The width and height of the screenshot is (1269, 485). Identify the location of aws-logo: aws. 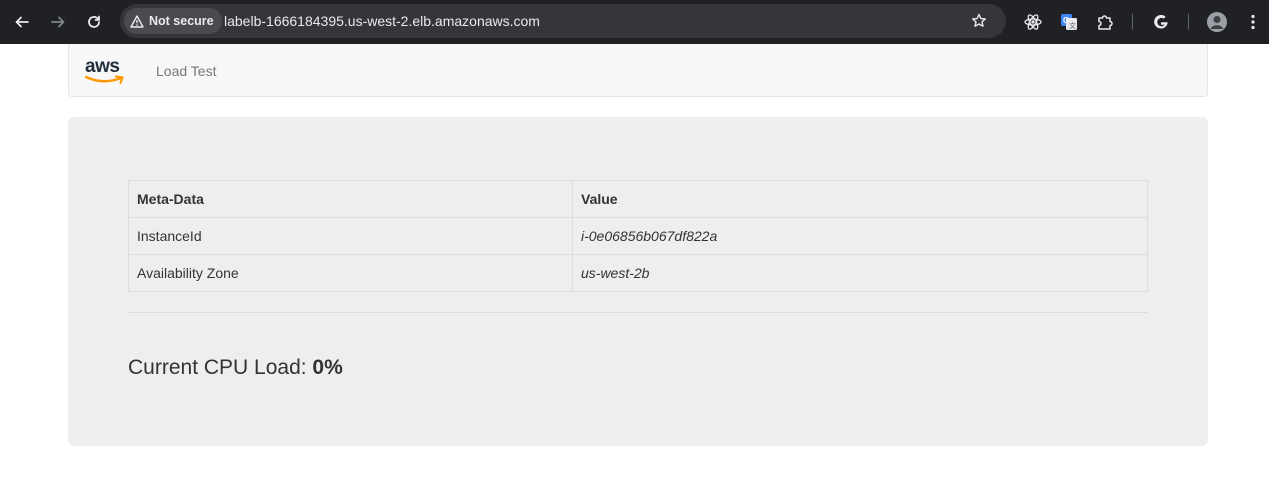
(106, 72).